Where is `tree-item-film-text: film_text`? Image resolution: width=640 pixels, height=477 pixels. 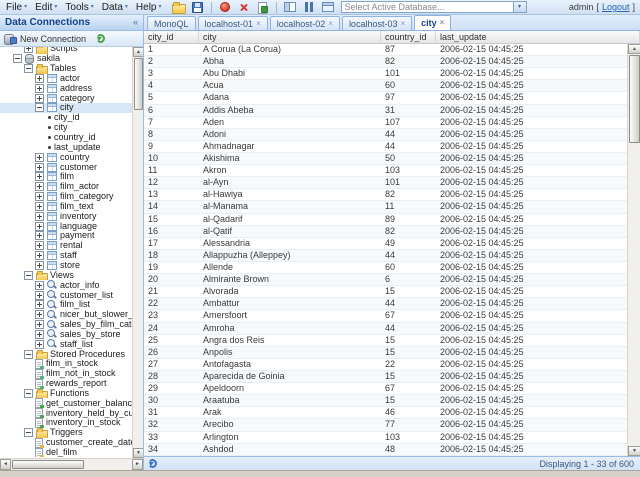
tree-item-film-text: film_text is located at coordinates (66, 207).